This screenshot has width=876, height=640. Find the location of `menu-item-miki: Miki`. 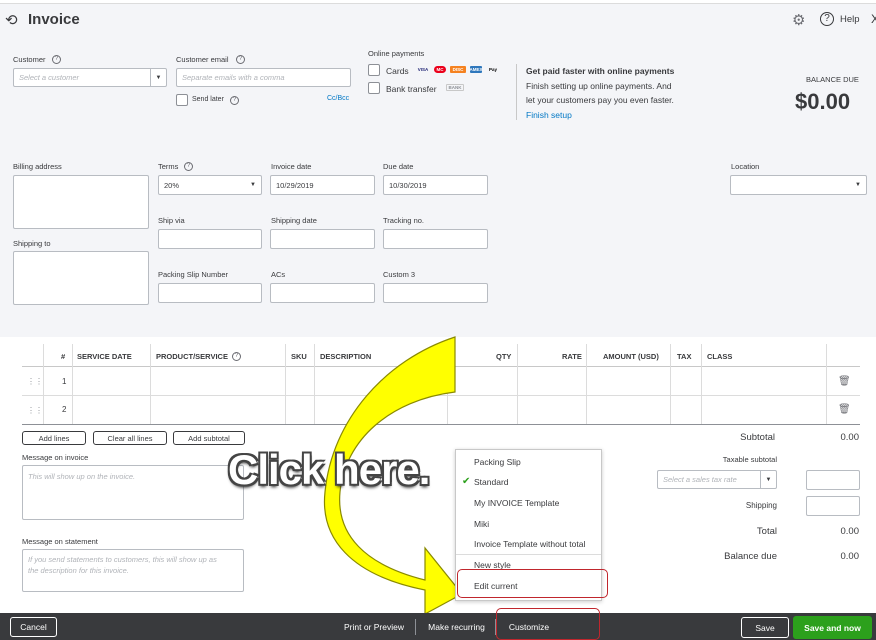

menu-item-miki: Miki is located at coordinates (481, 524).